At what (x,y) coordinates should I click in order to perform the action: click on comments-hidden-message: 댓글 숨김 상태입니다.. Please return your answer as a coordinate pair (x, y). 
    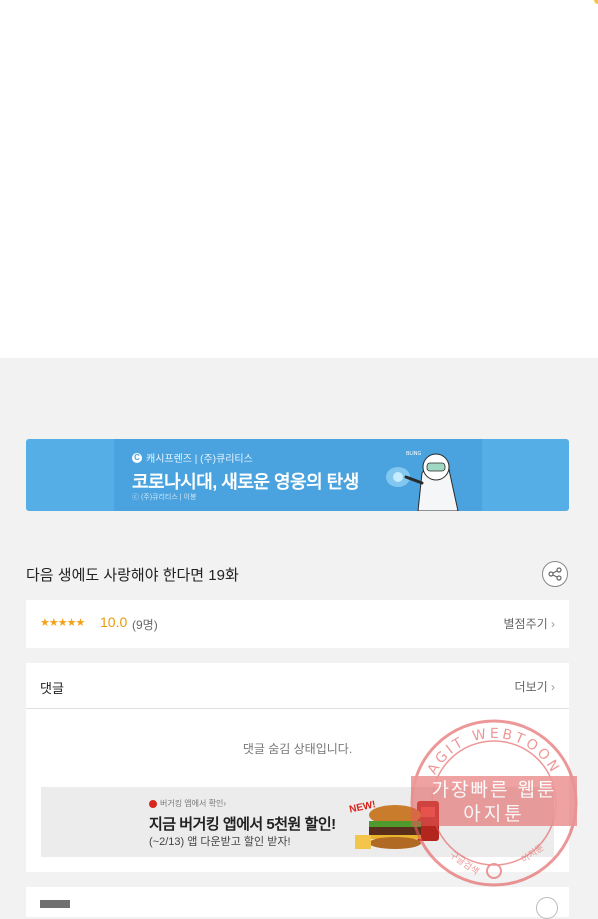
    Looking at the image, I should click on (297, 749).